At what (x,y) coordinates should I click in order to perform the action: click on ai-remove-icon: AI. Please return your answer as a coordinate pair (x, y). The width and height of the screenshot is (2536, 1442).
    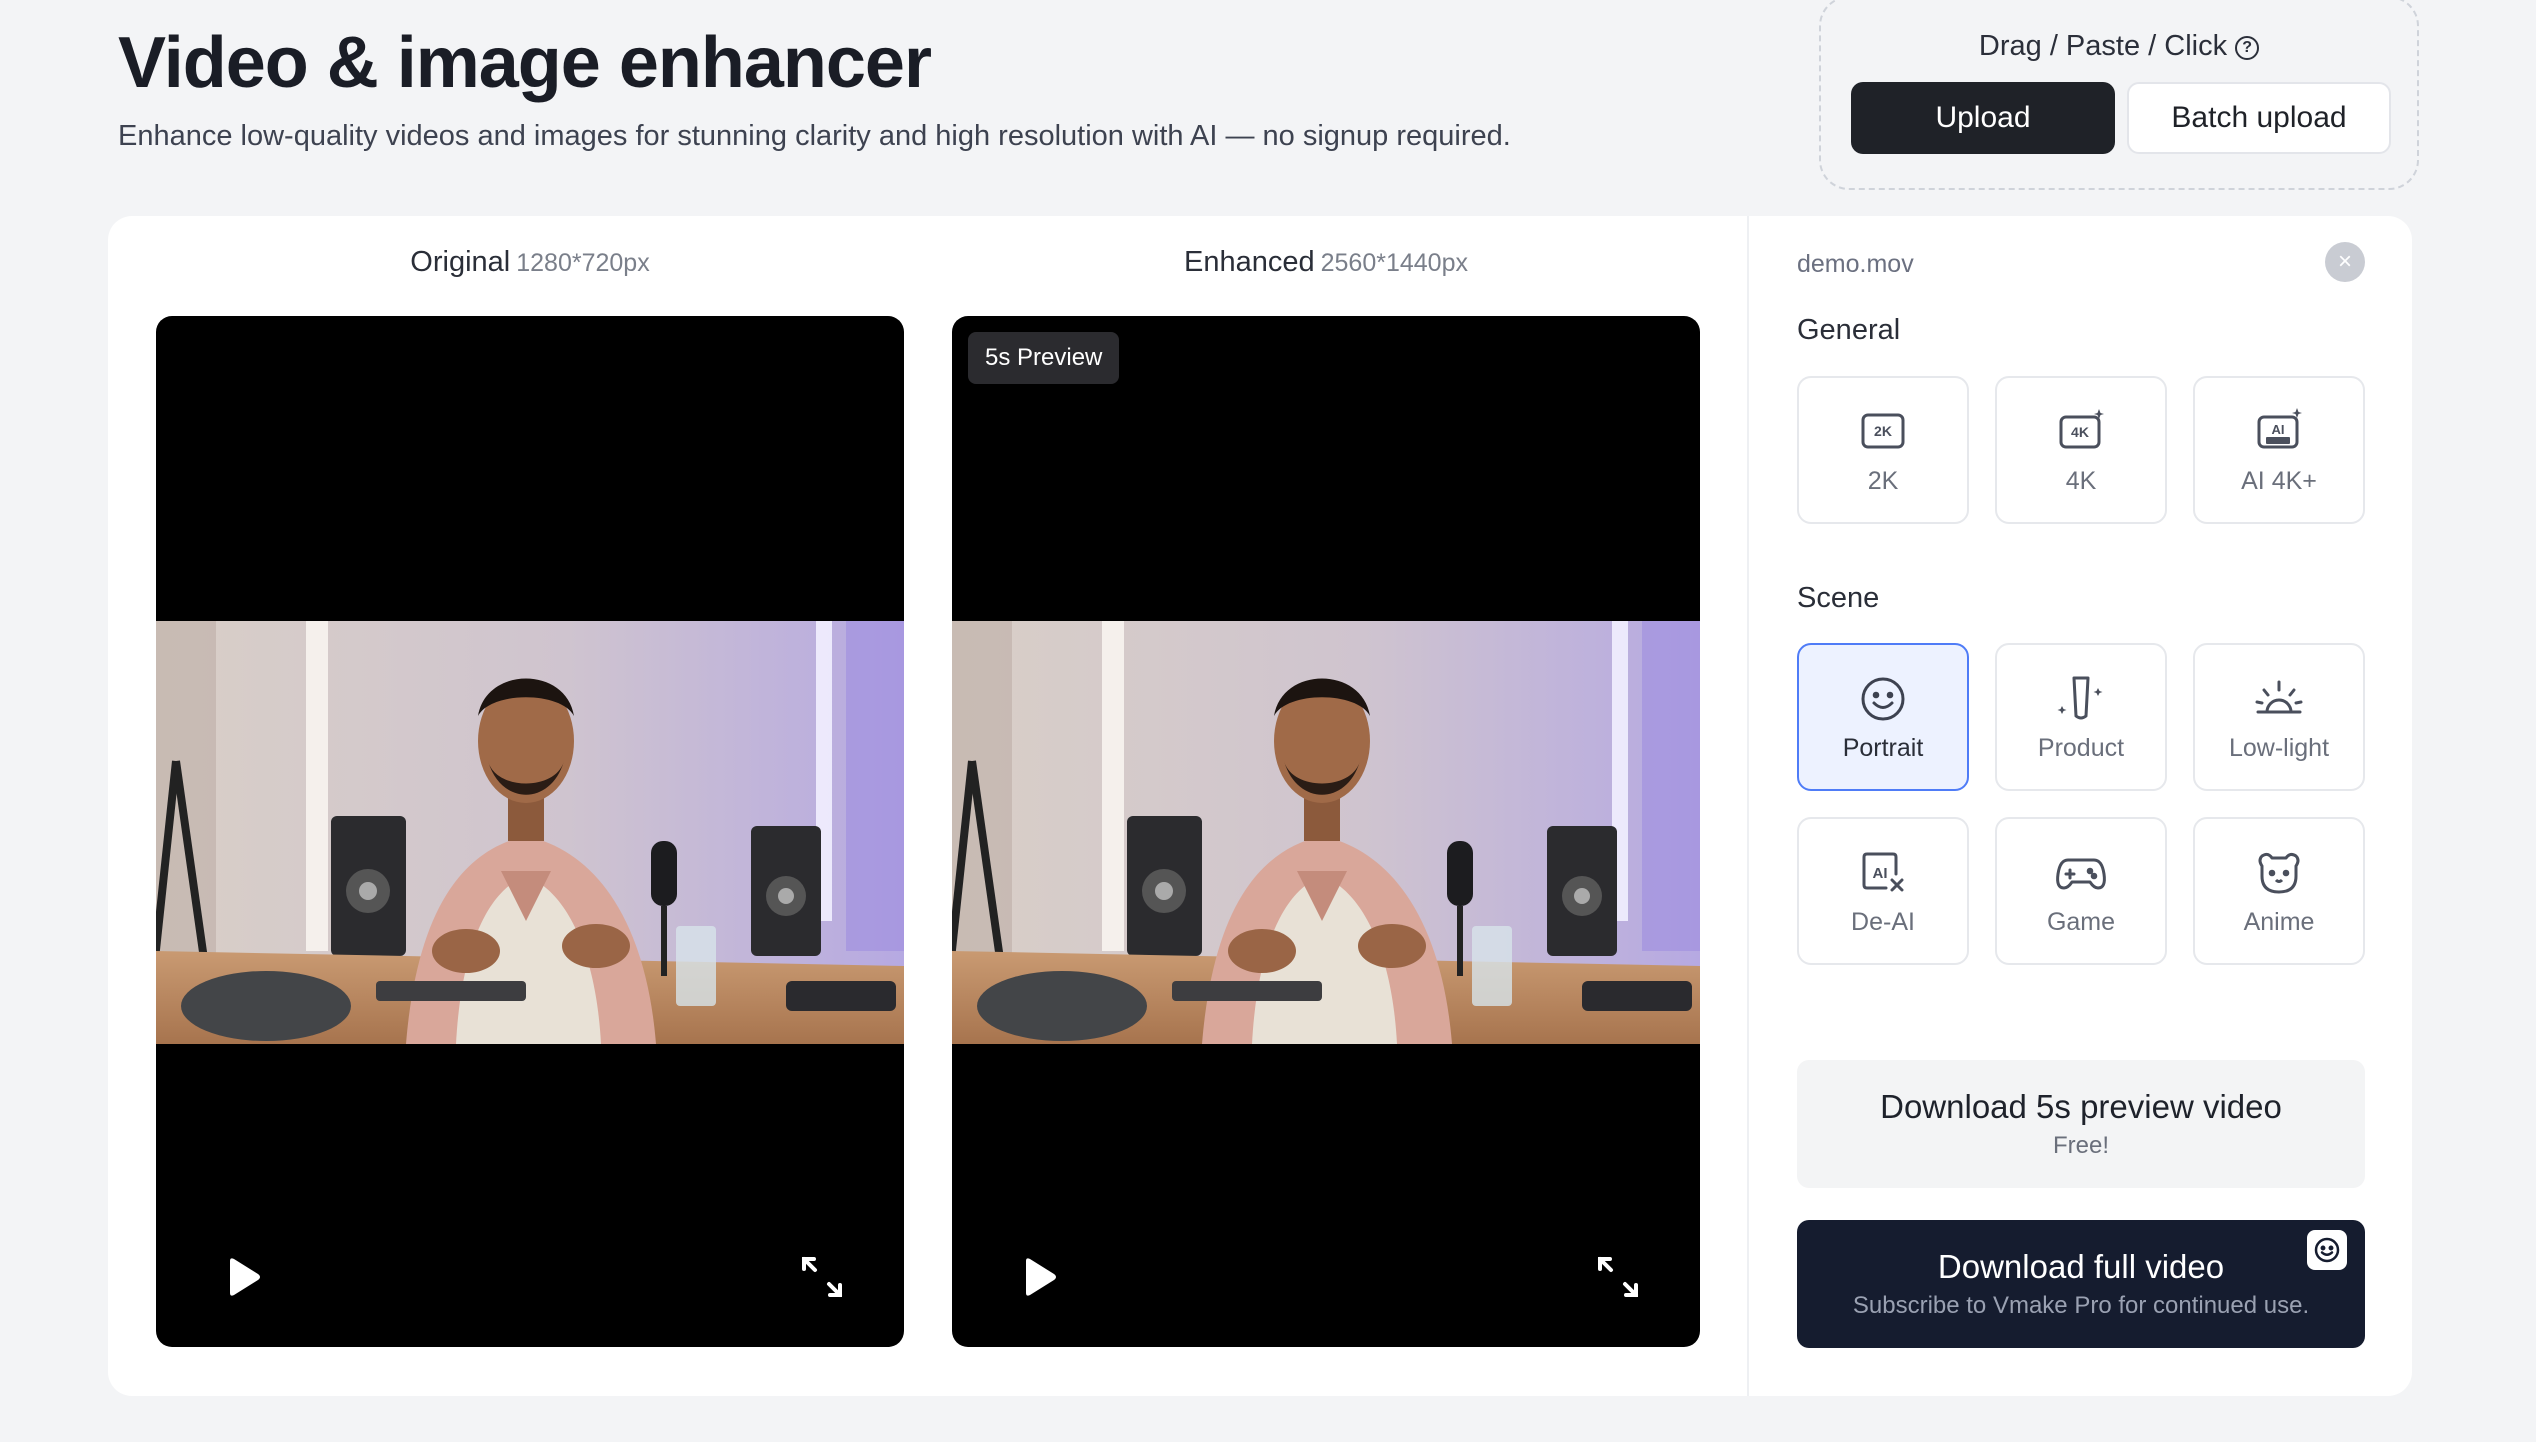
    Looking at the image, I should click on (1883, 871).